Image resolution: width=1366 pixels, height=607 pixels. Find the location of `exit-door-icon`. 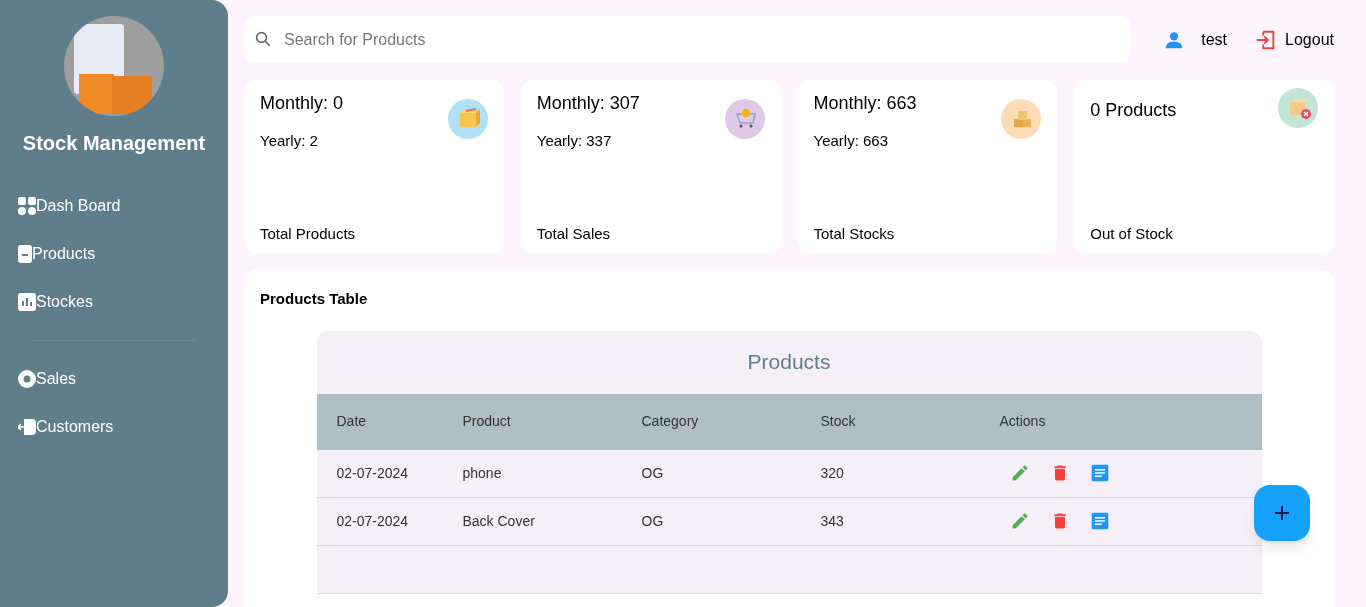

exit-door-icon is located at coordinates (27, 427).